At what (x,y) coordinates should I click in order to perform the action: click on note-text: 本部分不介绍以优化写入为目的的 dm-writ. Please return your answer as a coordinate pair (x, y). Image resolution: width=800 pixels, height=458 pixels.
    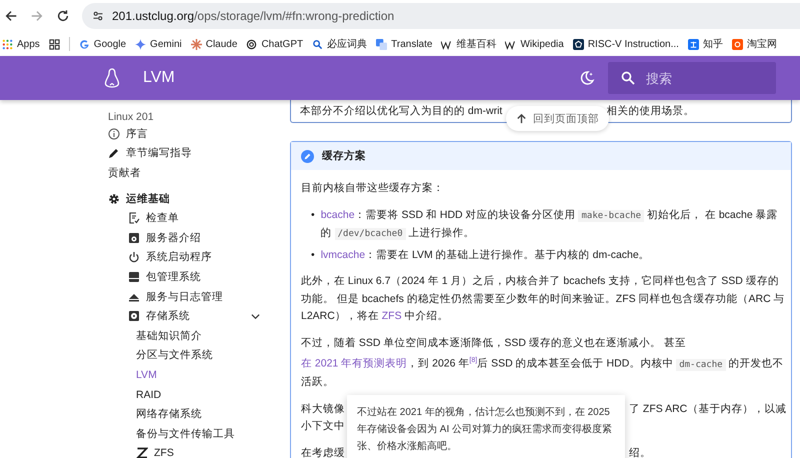
    Looking at the image, I should click on (401, 111).